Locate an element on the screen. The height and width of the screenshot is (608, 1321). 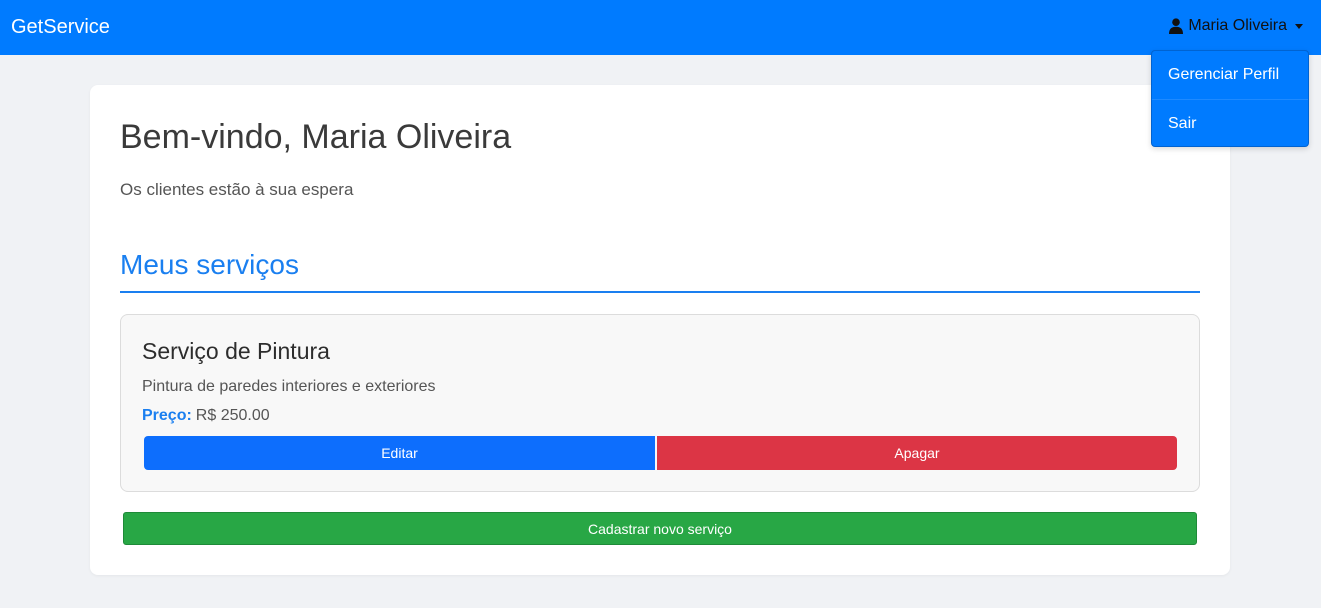
service-price: Preço: R$ 250.00 is located at coordinates (206, 416).